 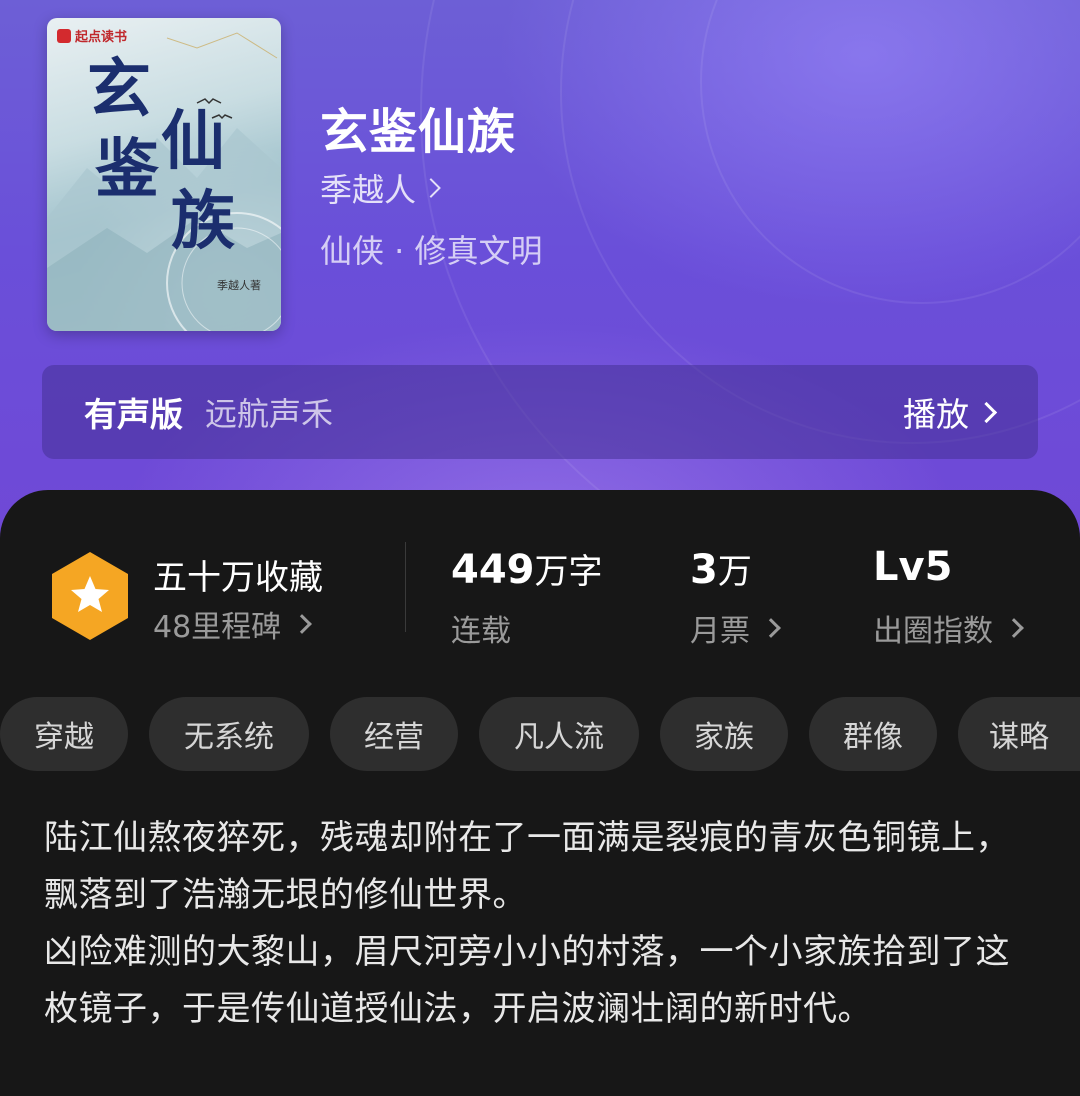 What do you see at coordinates (64, 35) in the screenshot?
I see `app-logo-icon` at bounding box center [64, 35].